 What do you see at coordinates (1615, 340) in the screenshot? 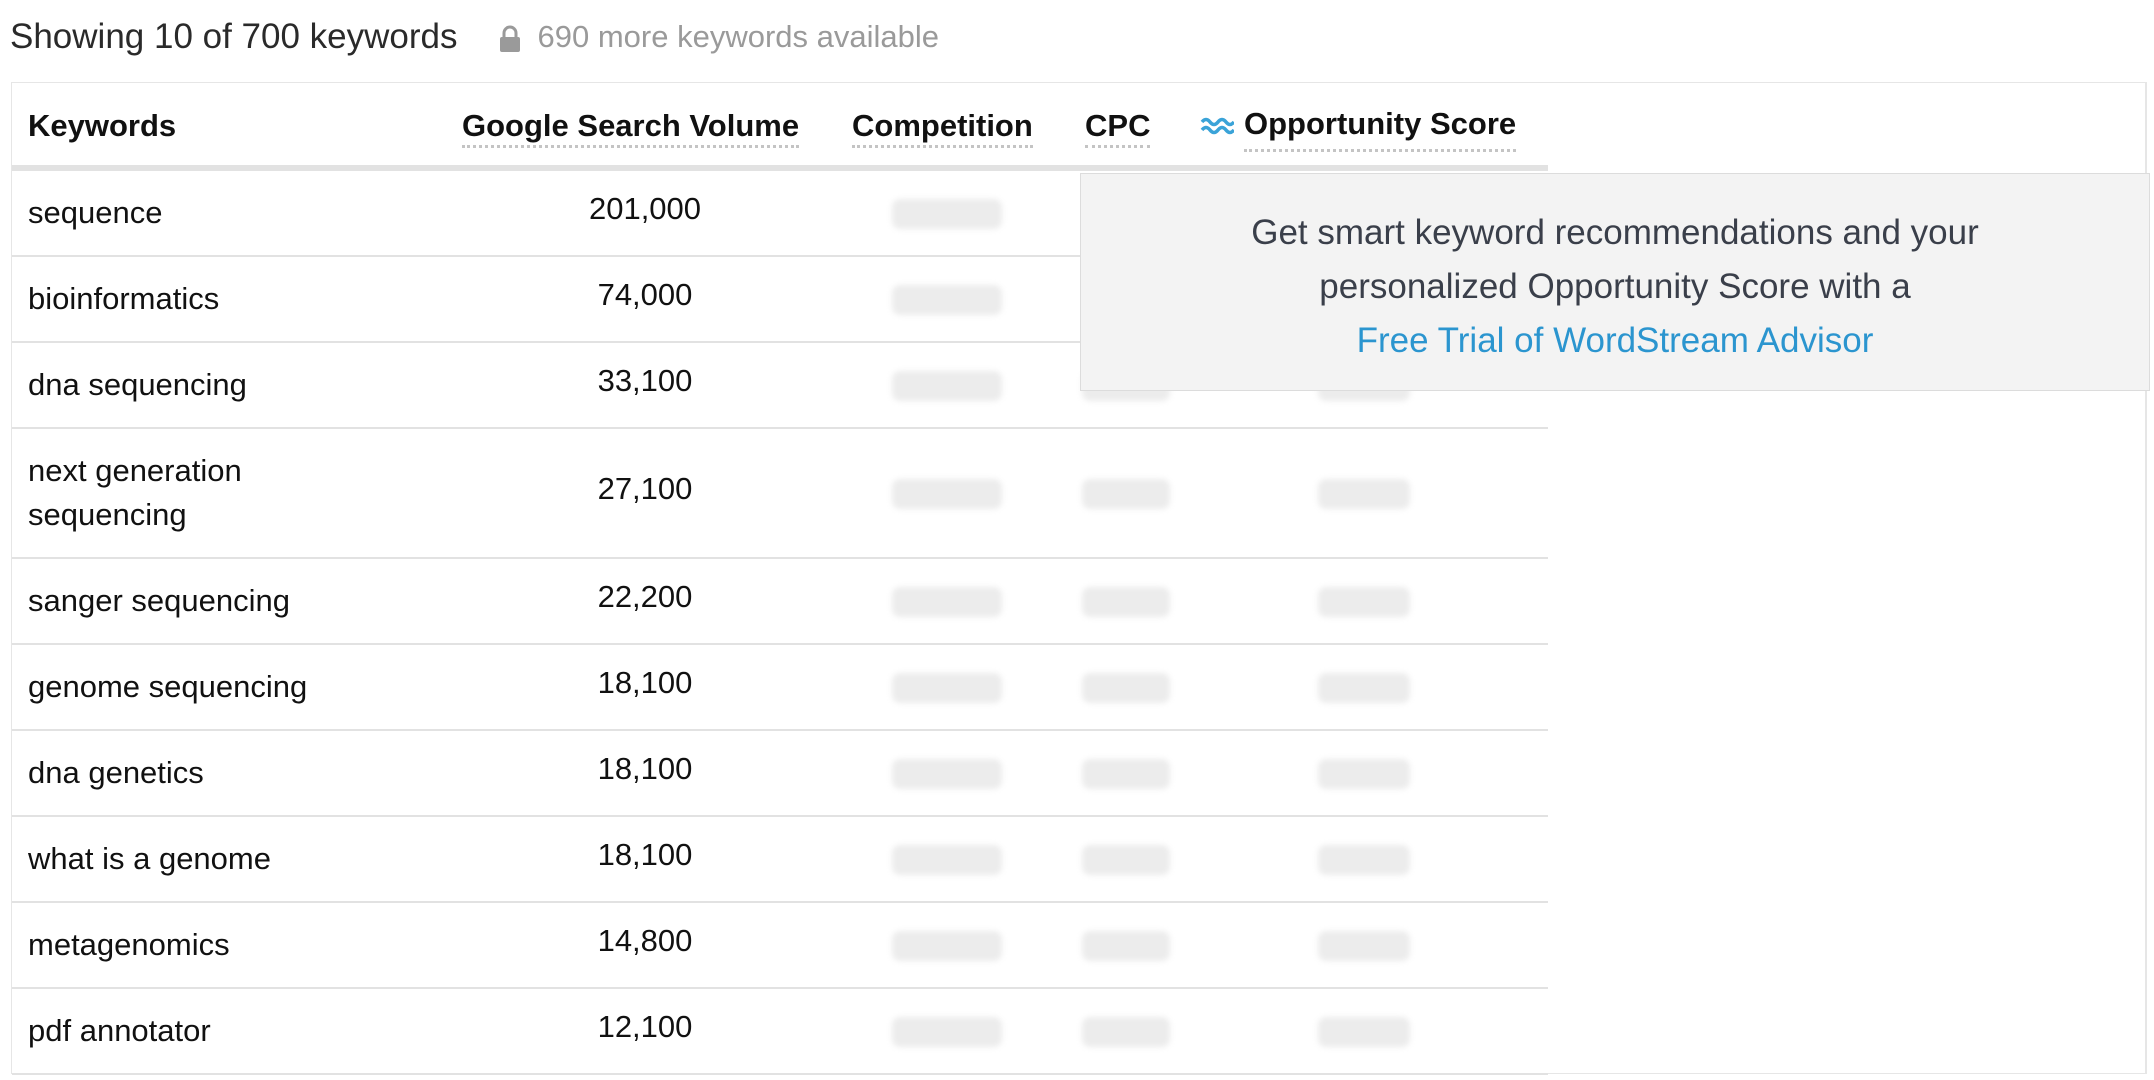
I see `free-trial-link: Free Trial of WordStream Advisor` at bounding box center [1615, 340].